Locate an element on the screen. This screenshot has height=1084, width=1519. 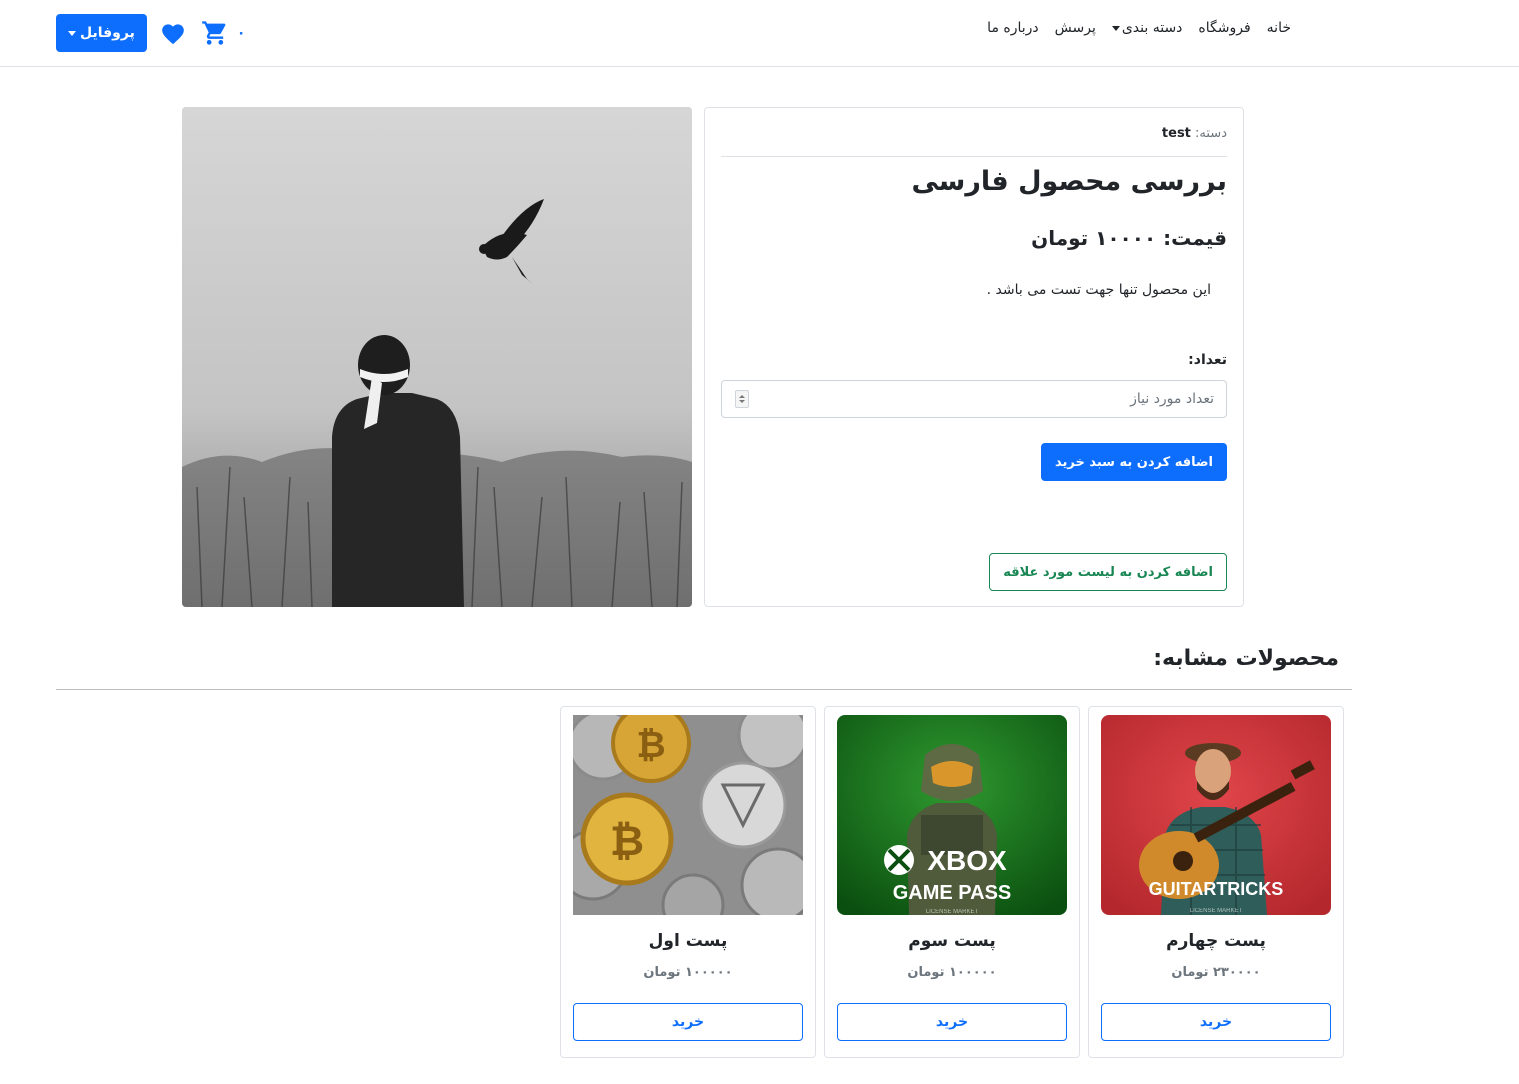
add-to-wishlist-button: اضافه کردن به لیست مورد علاقه is located at coordinates (1108, 572).